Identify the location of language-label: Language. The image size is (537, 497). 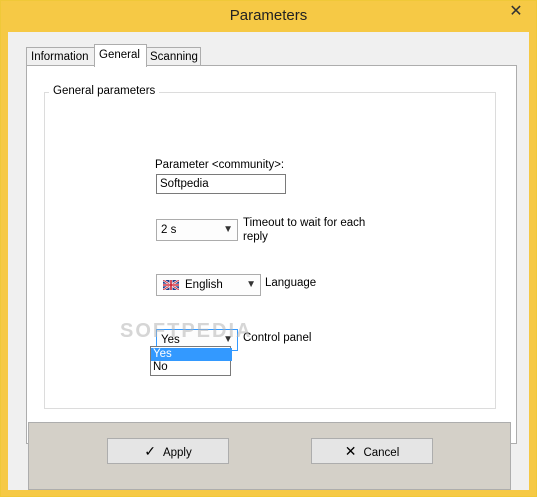
(291, 283).